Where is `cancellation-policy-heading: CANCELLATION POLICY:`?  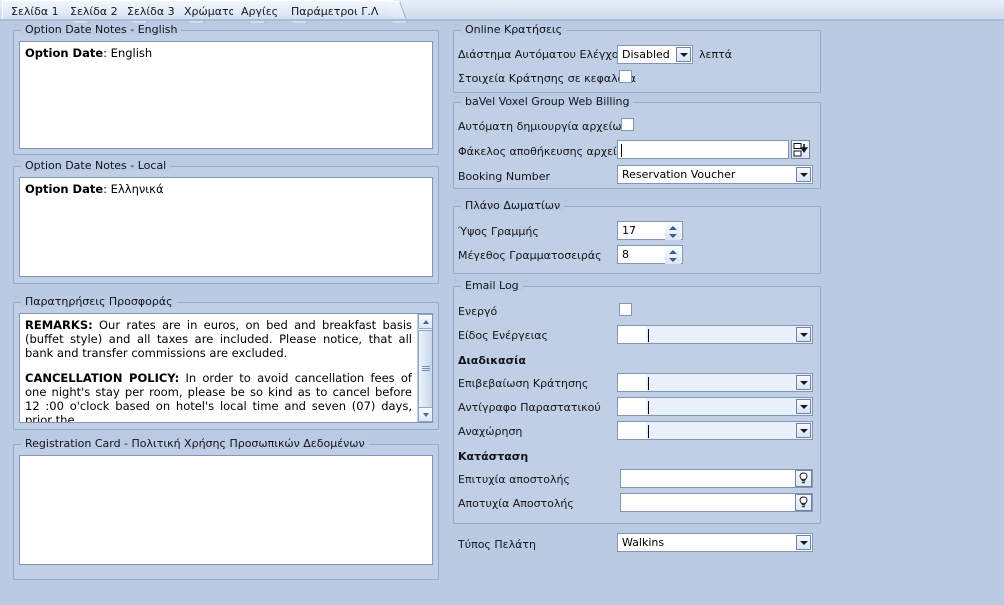
cancellation-policy-heading: CANCELLATION POLICY: is located at coordinates (102, 378).